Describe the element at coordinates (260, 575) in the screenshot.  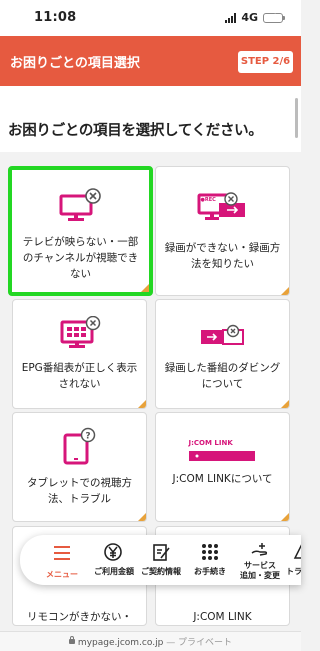
I see `nav-label-line2: 追加・変更` at that location.